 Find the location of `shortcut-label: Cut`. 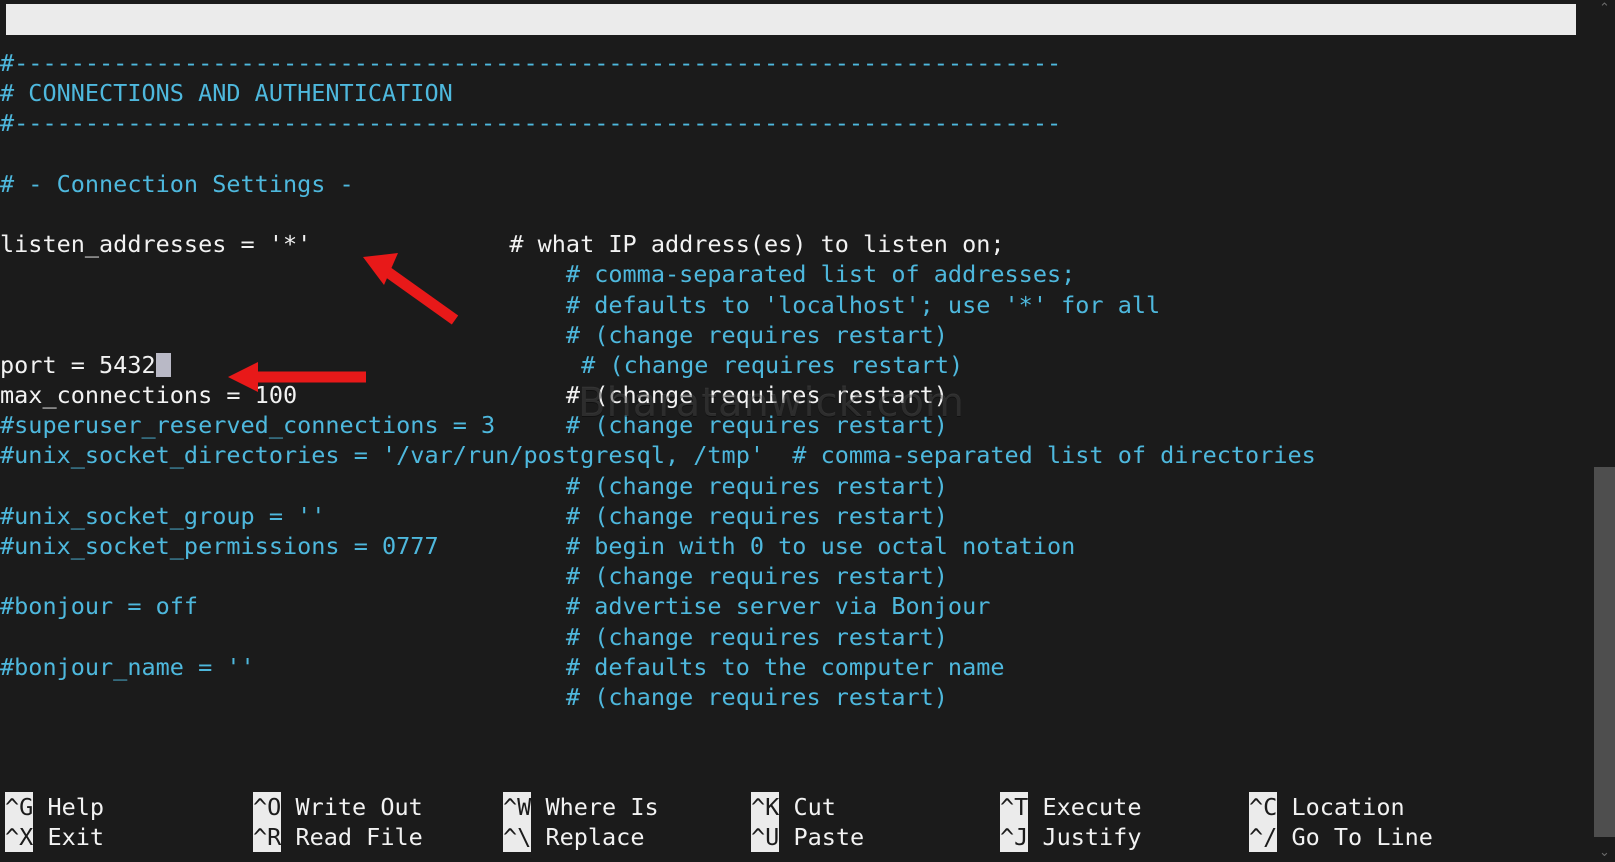

shortcut-label: Cut is located at coordinates (807, 807).